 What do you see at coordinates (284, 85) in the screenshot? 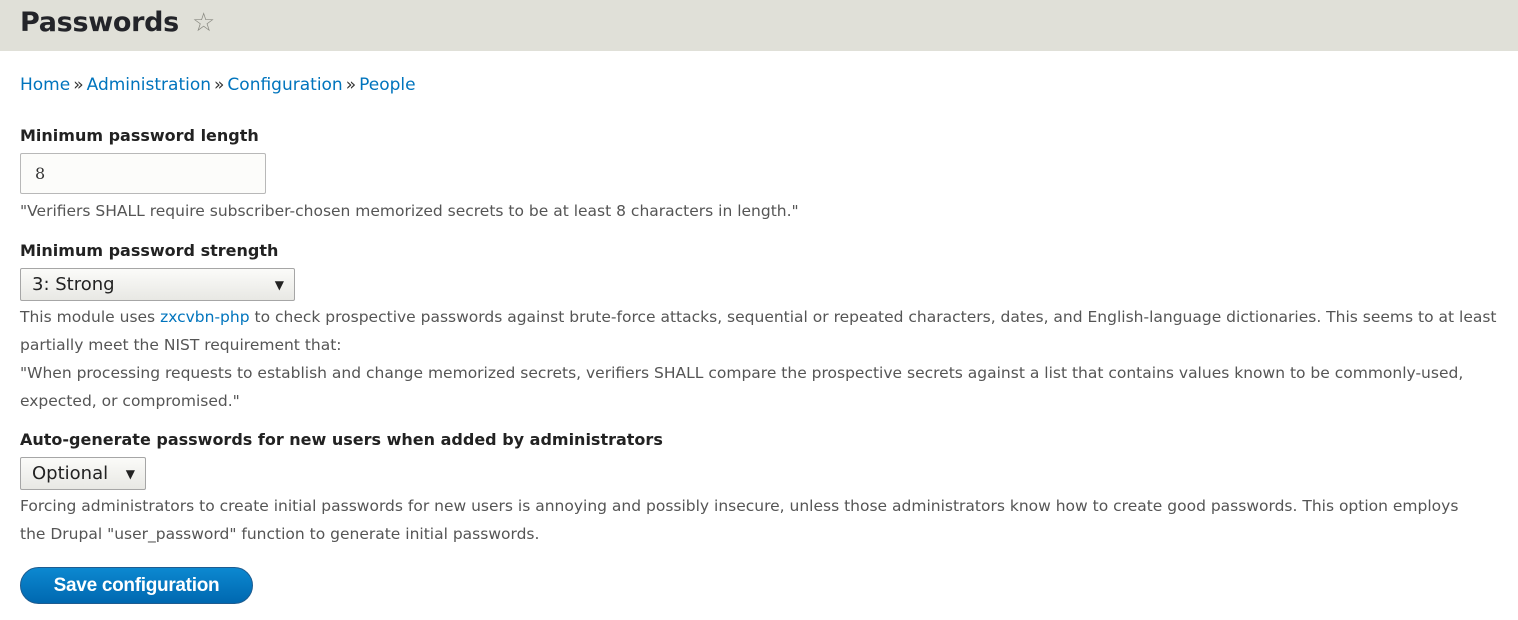
I see `breadcrumb-configuration: Configuration` at bounding box center [284, 85].